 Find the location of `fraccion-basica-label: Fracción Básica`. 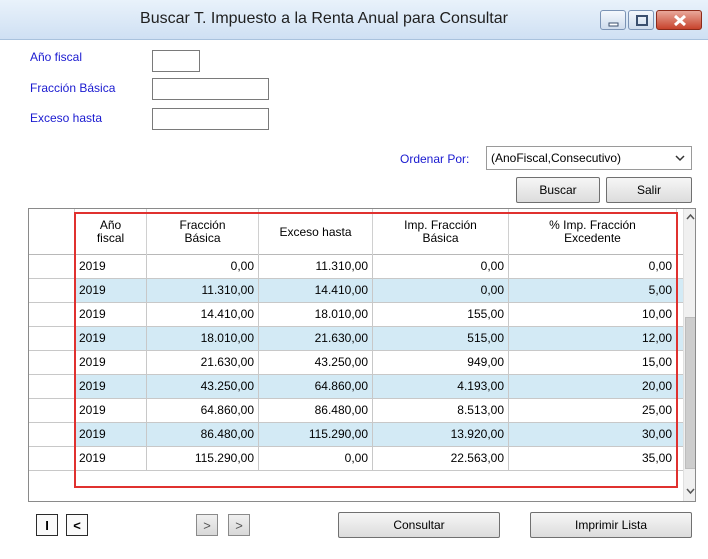

fraccion-basica-label: Fracción Básica is located at coordinates (73, 88).